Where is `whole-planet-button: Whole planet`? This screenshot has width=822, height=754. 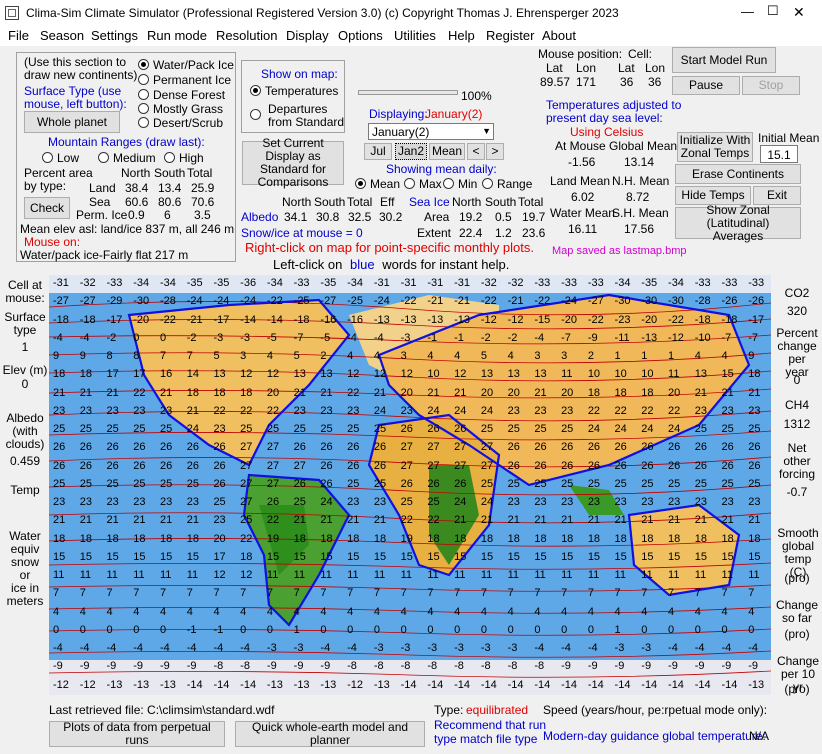 whole-planet-button: Whole planet is located at coordinates (72, 122).